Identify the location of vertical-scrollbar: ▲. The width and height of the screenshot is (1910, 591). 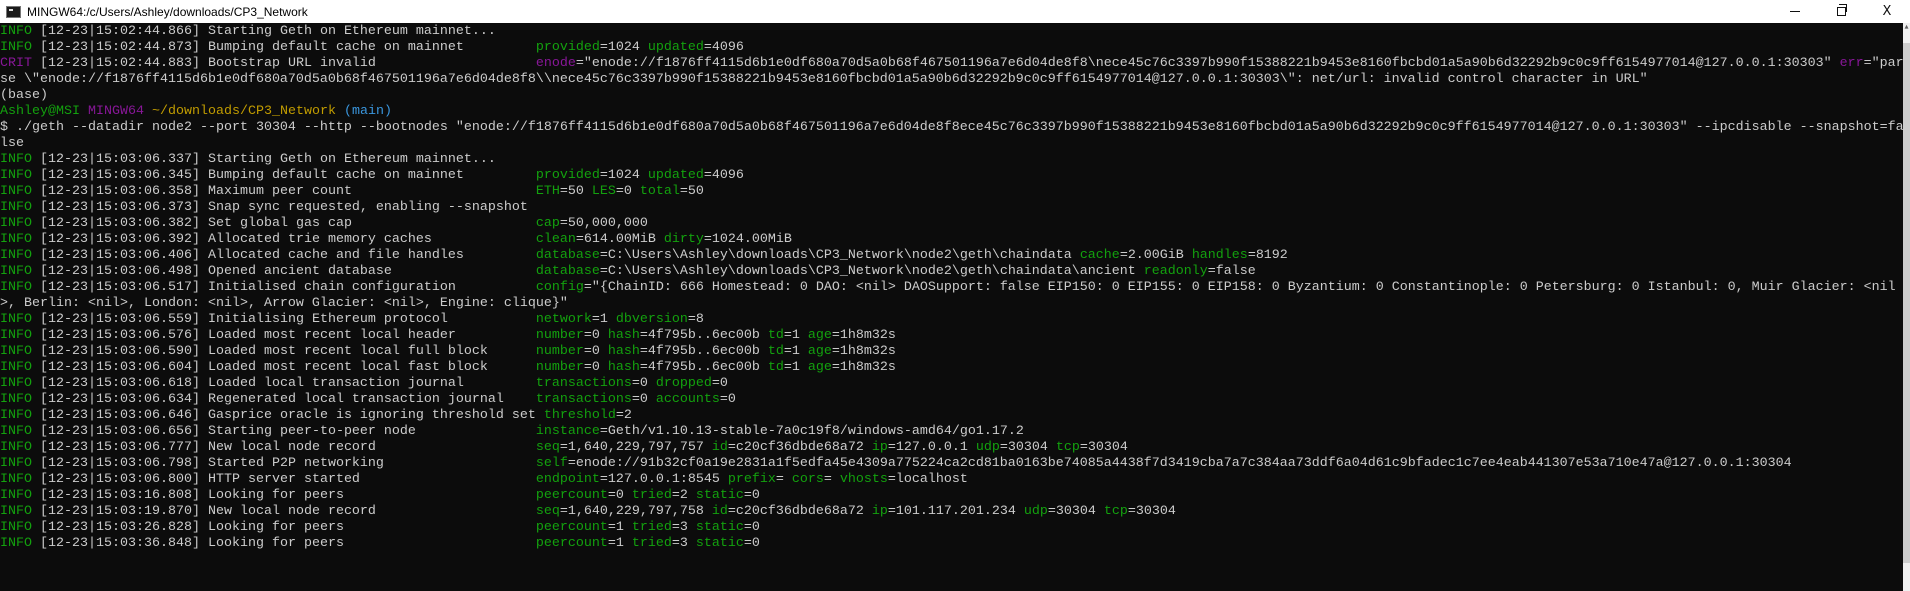
(1906, 307).